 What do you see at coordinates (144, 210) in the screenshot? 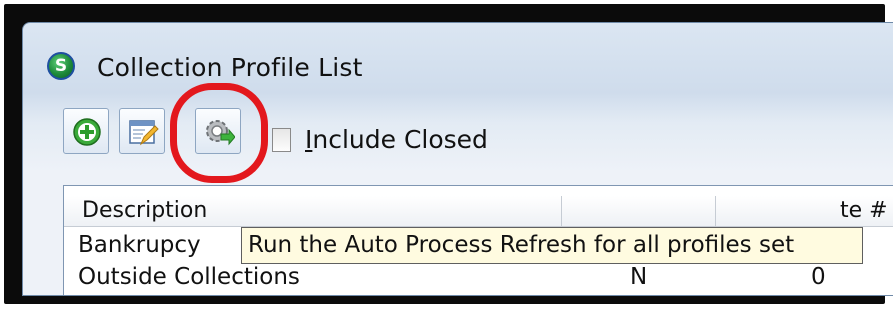
I see `column-header-description: Description` at bounding box center [144, 210].